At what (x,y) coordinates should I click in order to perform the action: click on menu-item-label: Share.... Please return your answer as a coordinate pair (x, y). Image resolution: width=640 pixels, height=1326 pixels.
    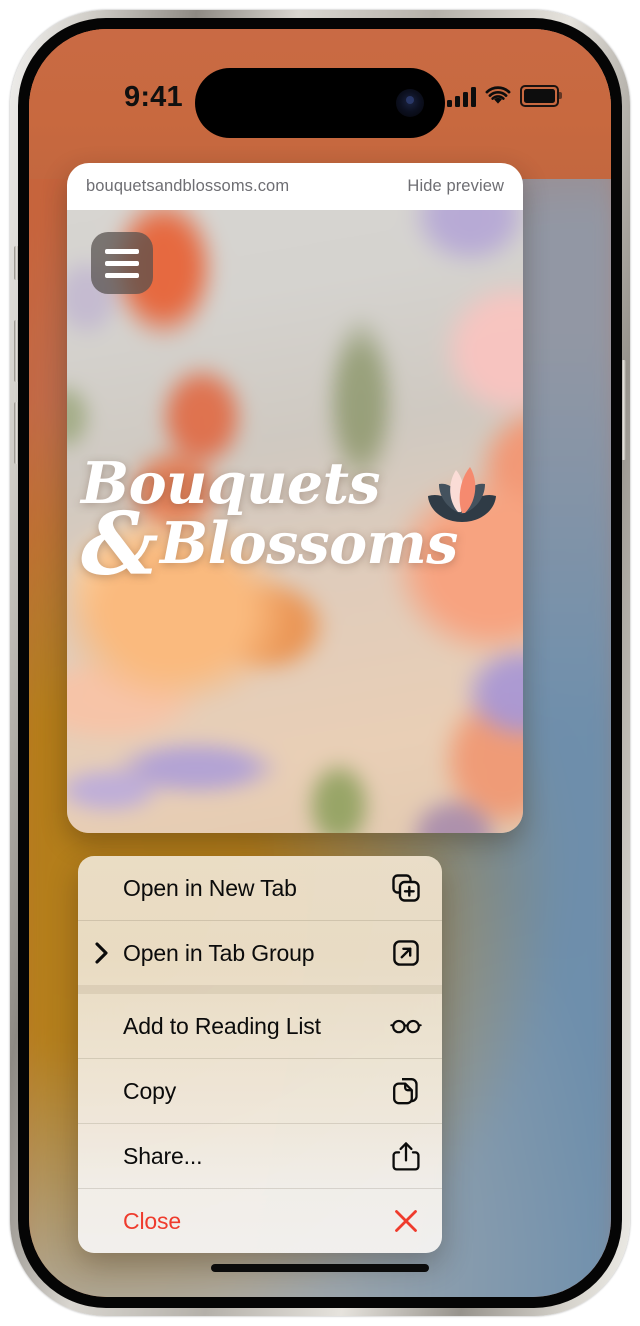
    Looking at the image, I should click on (163, 1155).